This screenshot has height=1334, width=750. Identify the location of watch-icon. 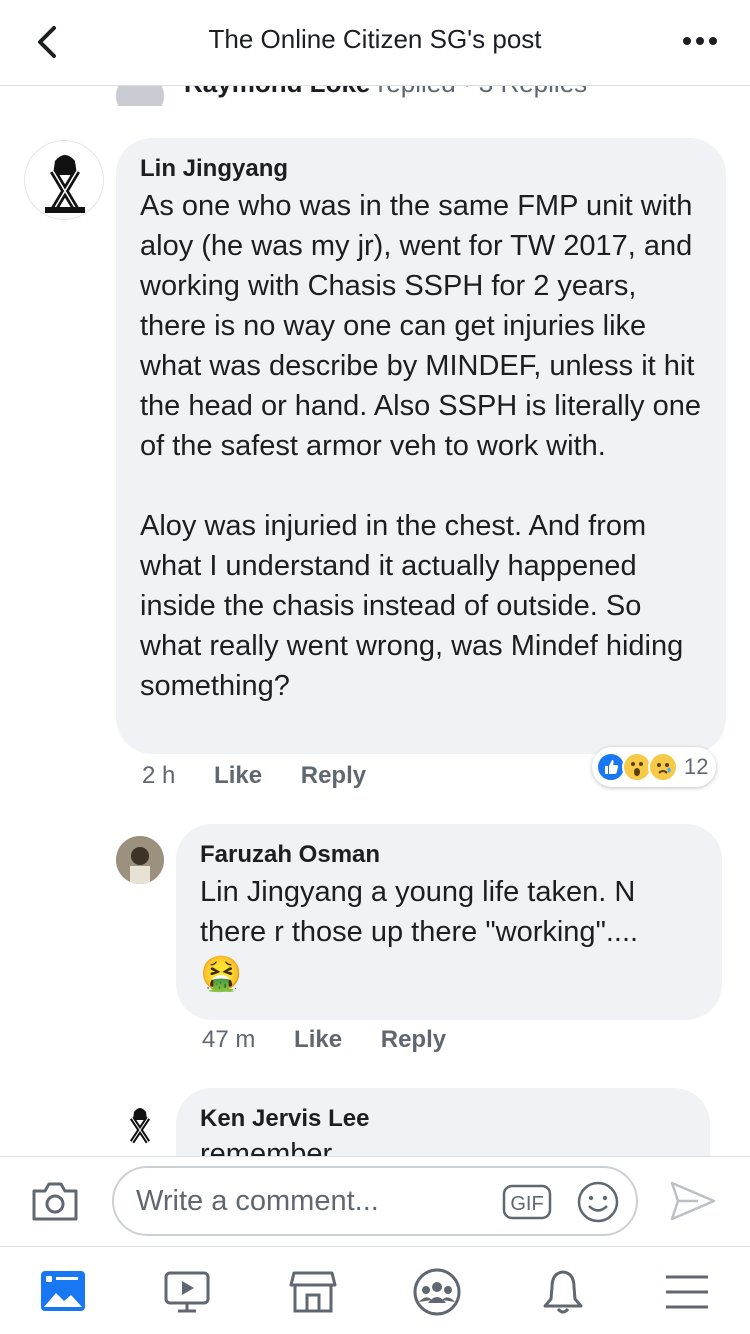
(187, 1292).